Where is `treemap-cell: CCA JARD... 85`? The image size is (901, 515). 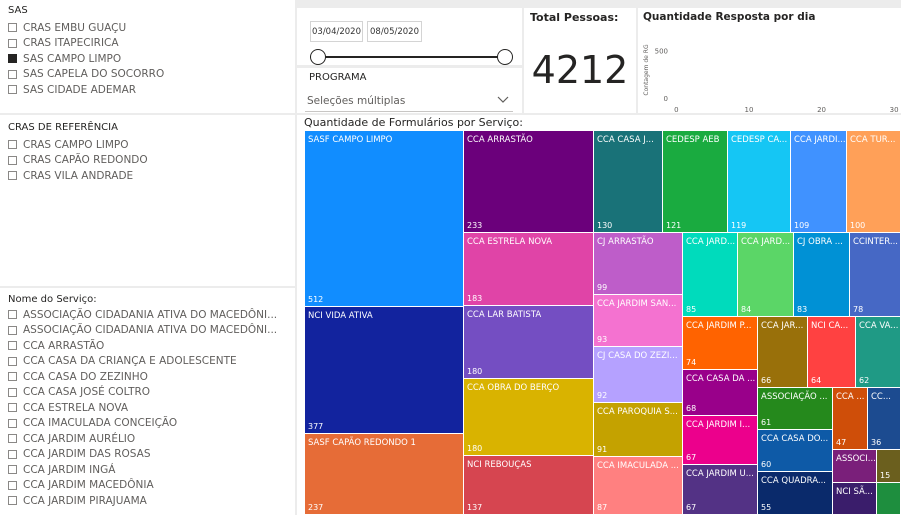 treemap-cell: CCA JARD... 85 is located at coordinates (710, 275).